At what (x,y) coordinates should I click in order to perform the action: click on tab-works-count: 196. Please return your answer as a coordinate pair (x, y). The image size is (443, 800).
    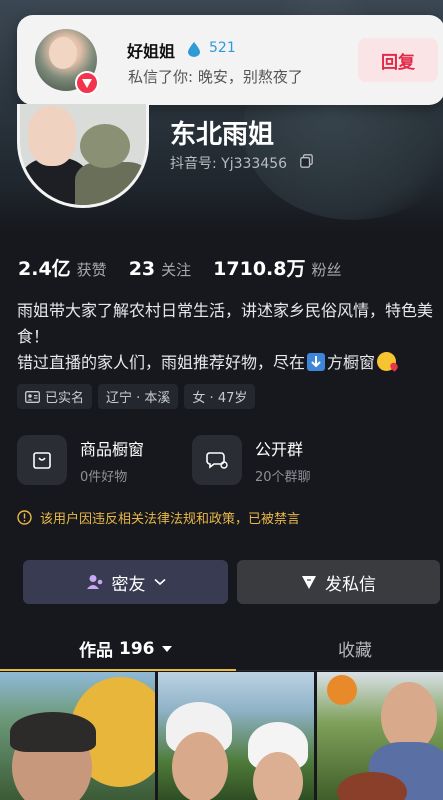
    Looking at the image, I should click on (137, 648).